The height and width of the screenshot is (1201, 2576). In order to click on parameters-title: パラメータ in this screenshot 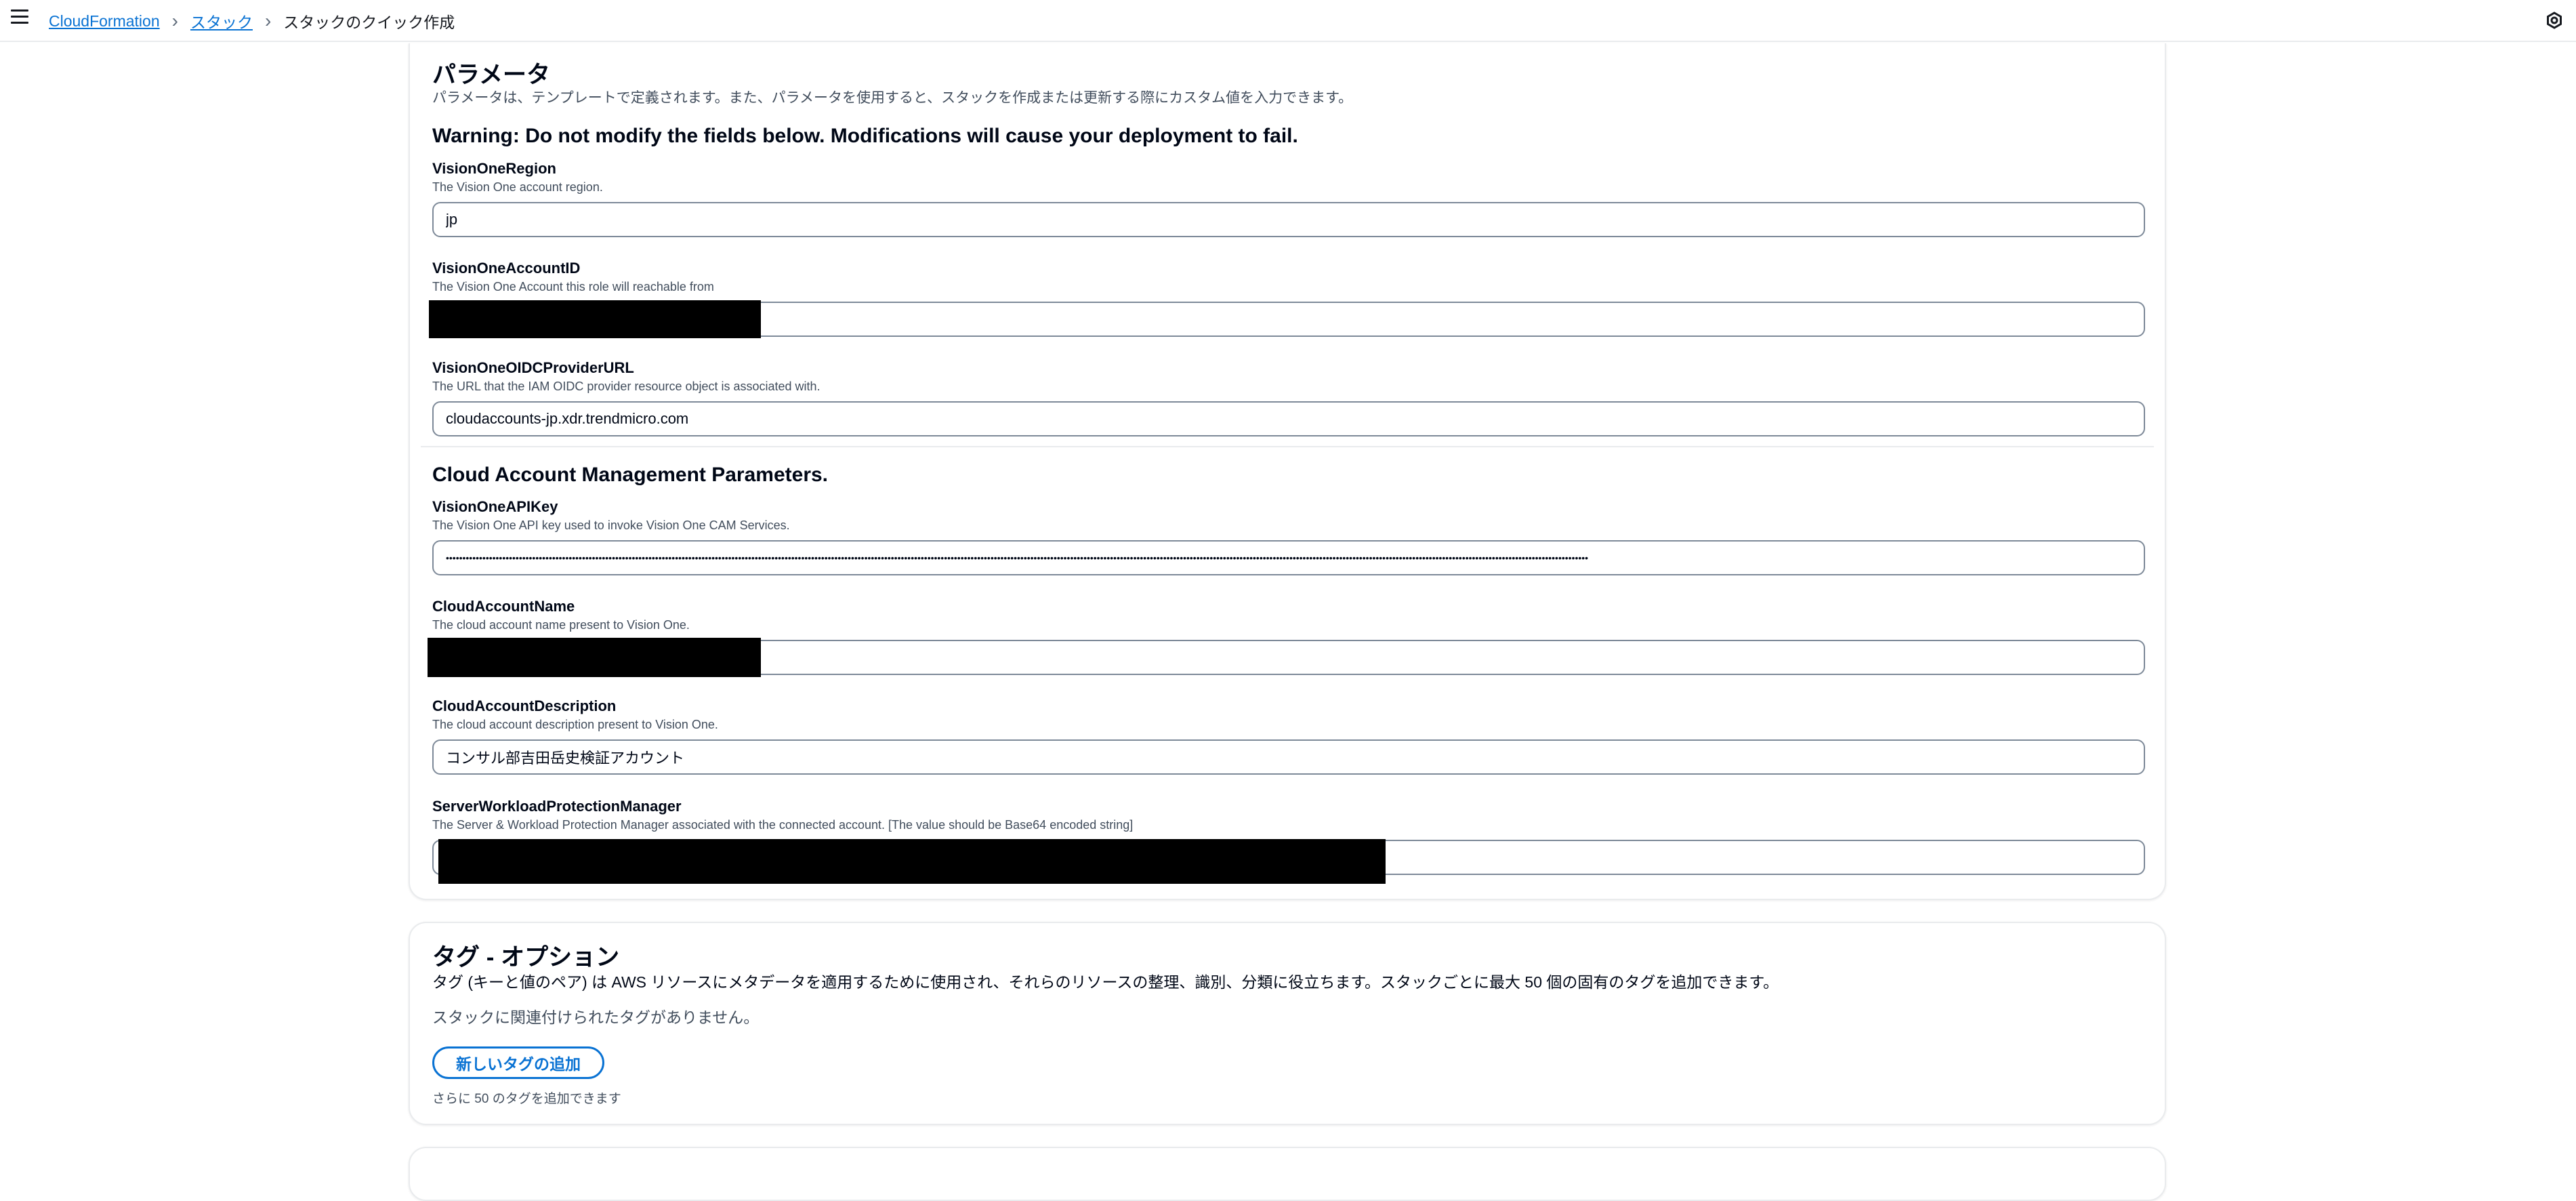, I will do `click(491, 75)`.